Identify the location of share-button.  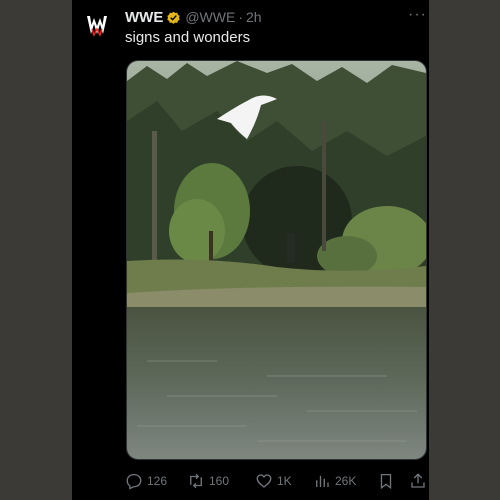
(419, 481).